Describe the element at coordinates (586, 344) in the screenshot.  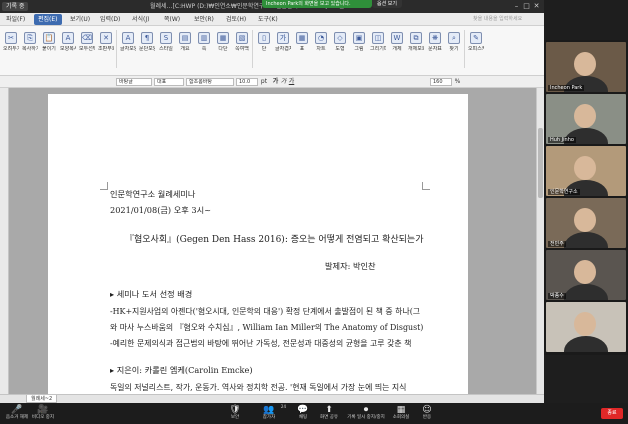
I see `participant-body` at that location.